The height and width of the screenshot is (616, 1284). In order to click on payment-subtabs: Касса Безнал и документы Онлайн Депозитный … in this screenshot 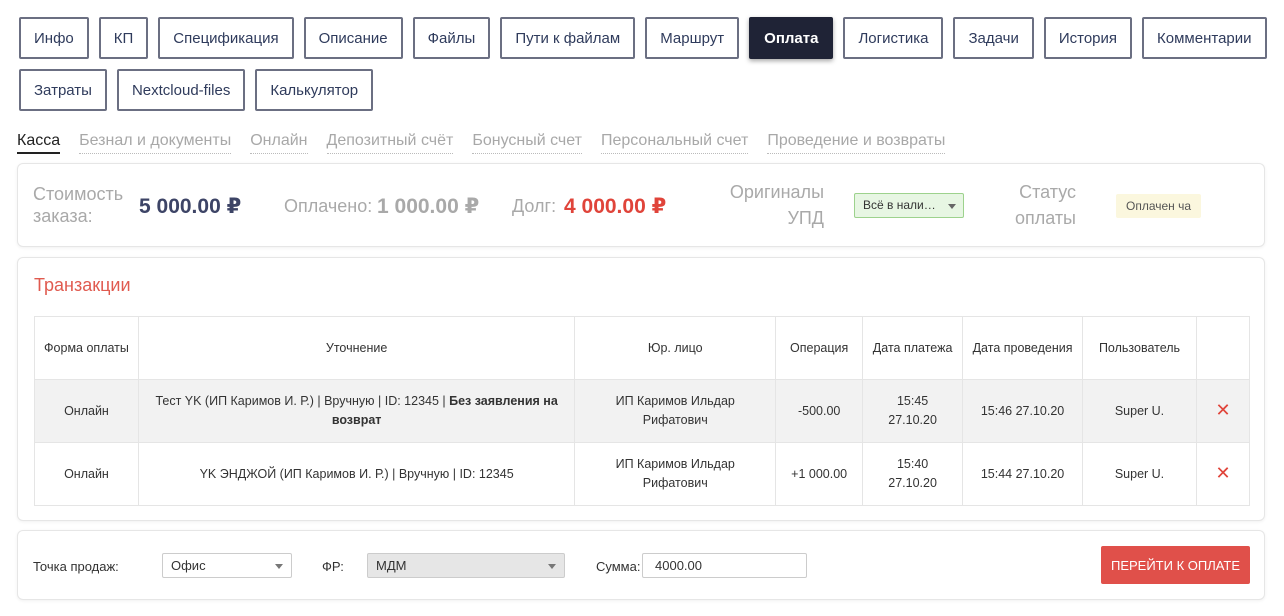, I will do `click(481, 143)`.